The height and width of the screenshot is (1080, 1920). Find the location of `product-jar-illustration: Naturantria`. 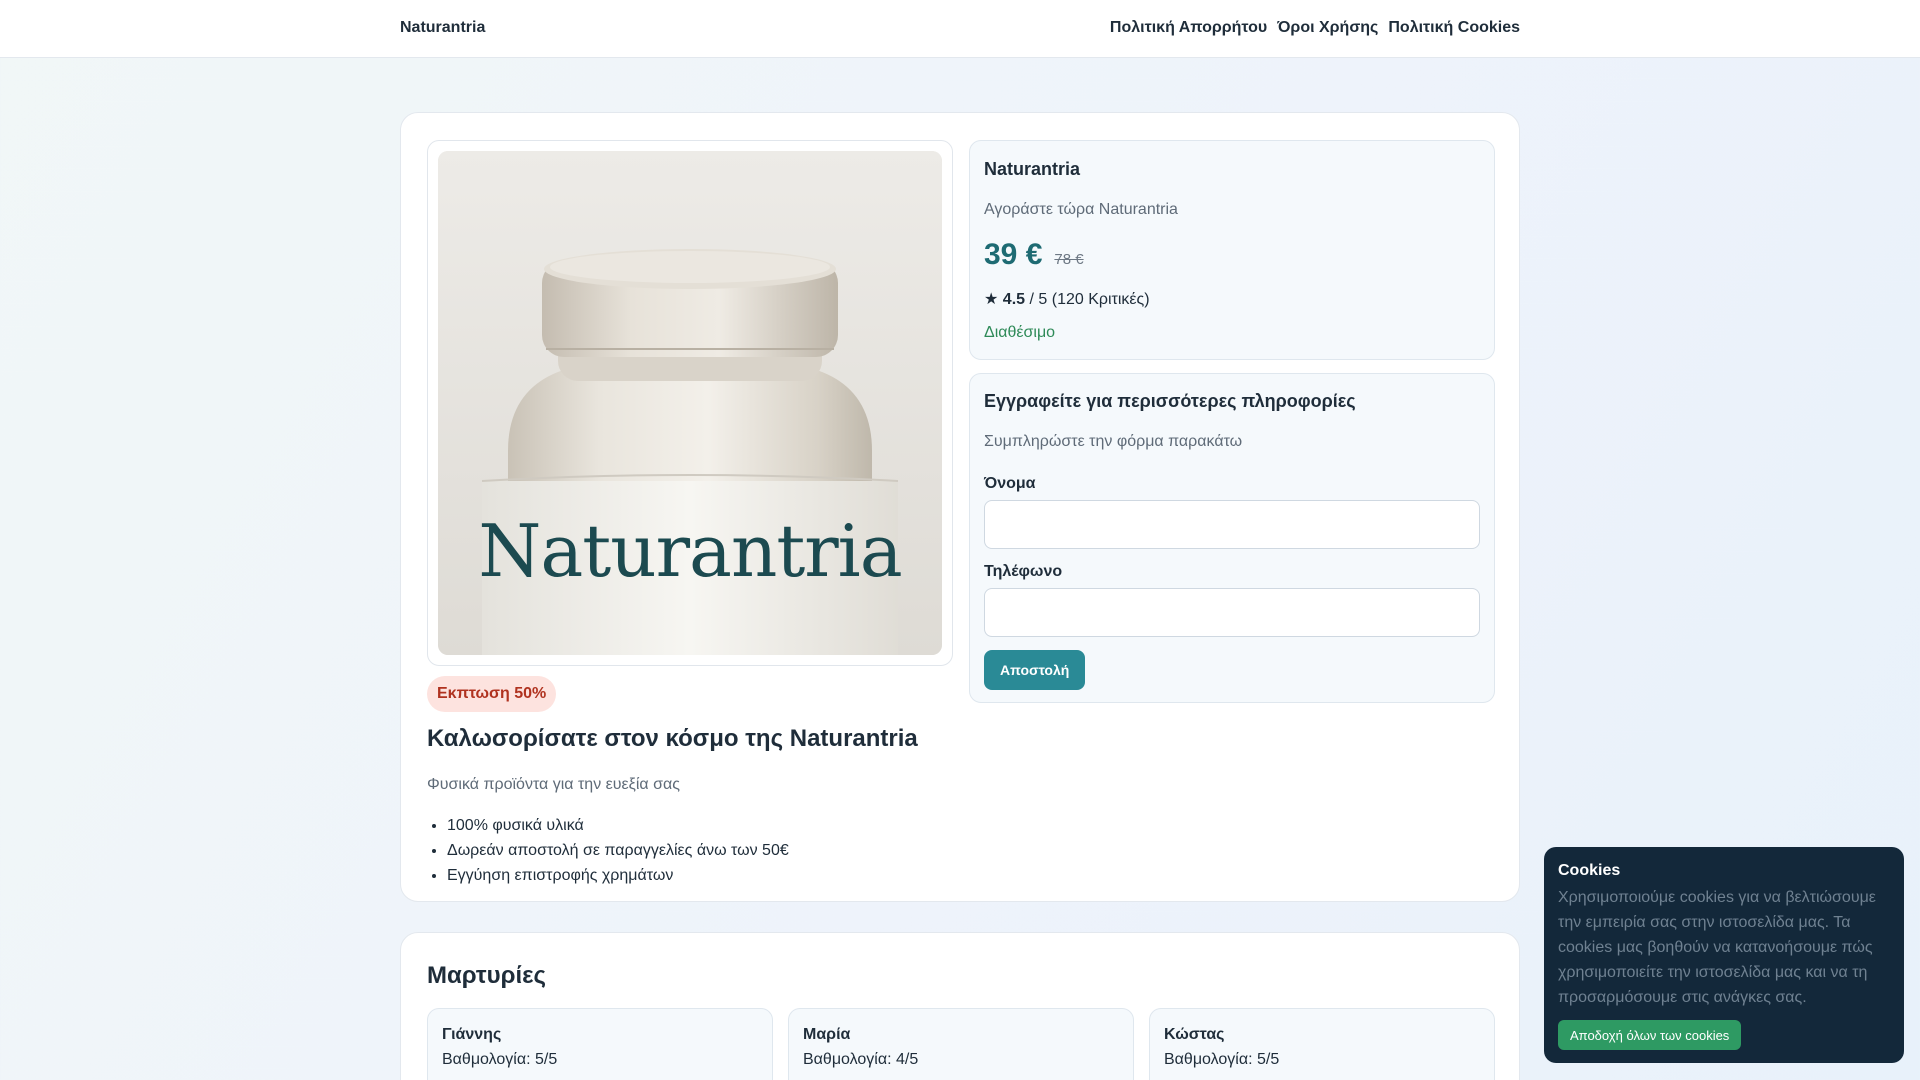

product-jar-illustration: Naturantria is located at coordinates (690, 403).